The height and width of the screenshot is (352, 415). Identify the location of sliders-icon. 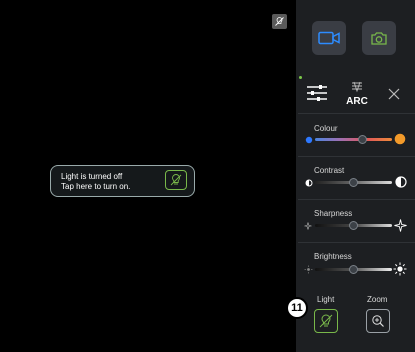
(317, 93).